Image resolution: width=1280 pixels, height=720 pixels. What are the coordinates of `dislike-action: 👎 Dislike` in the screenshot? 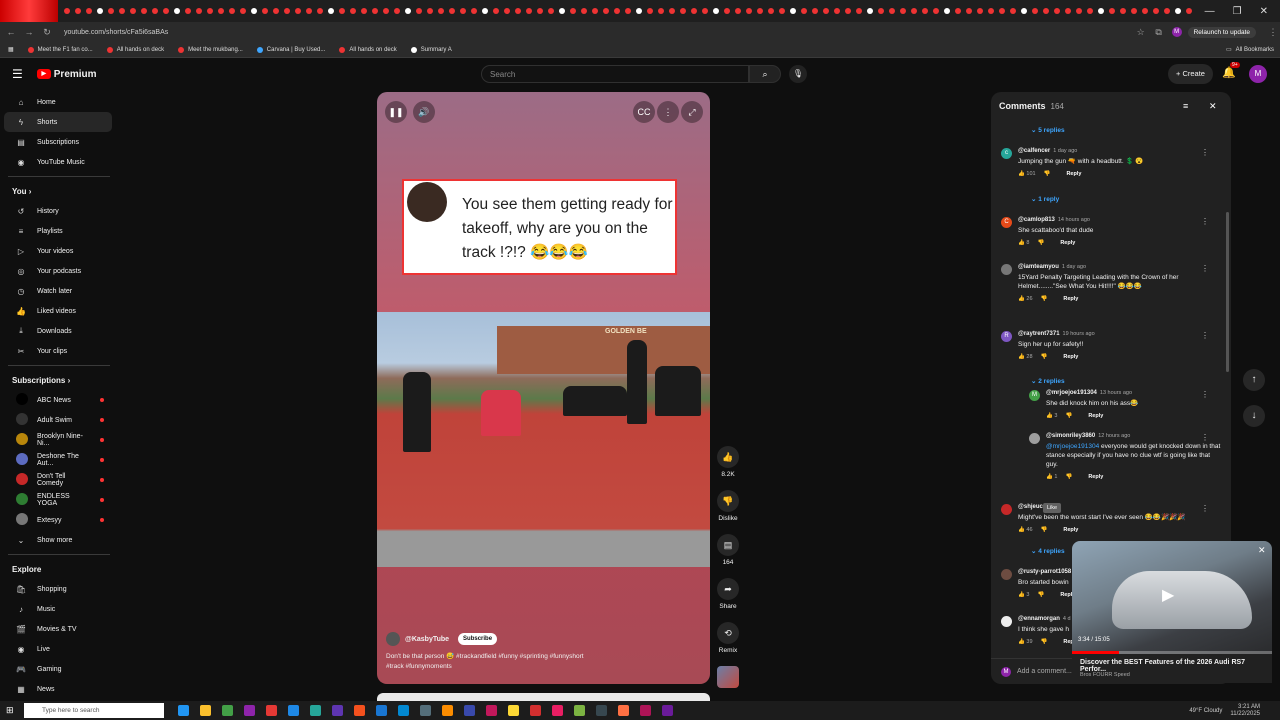 It's located at (728, 506).